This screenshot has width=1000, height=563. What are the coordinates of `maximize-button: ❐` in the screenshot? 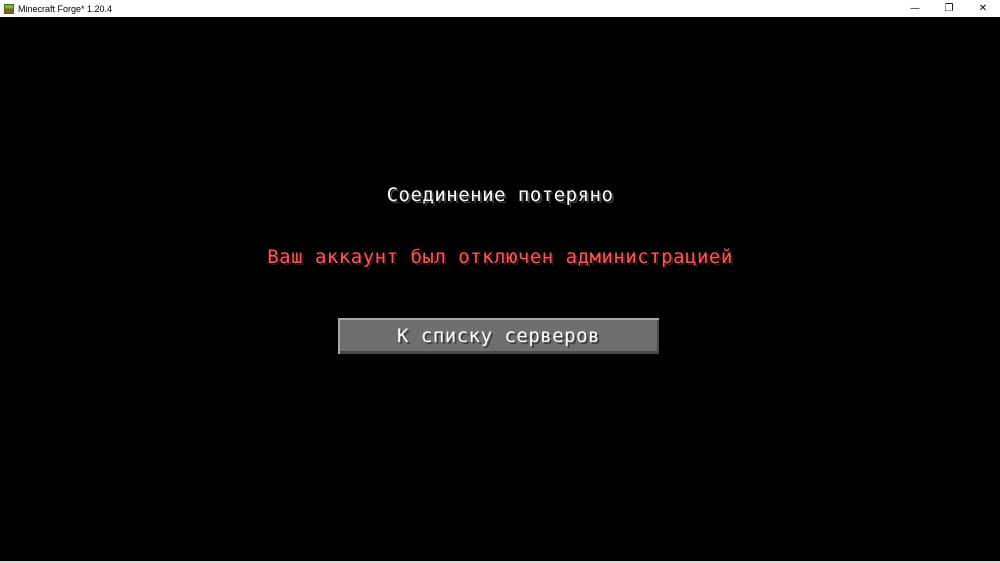 It's located at (949, 8).